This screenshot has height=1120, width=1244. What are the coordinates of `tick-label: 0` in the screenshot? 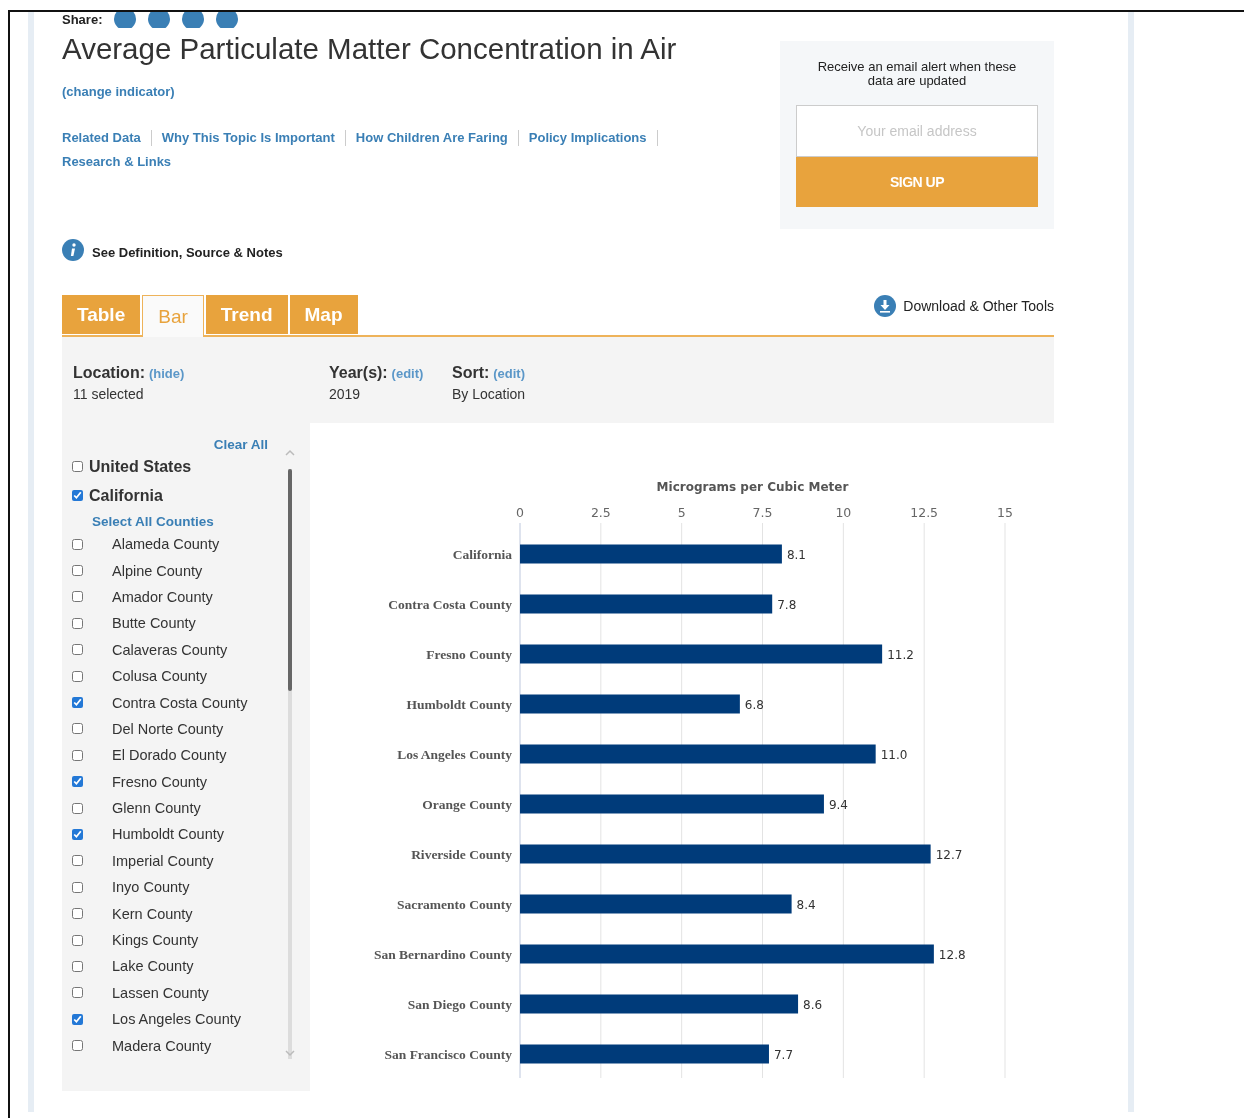 It's located at (520, 512).